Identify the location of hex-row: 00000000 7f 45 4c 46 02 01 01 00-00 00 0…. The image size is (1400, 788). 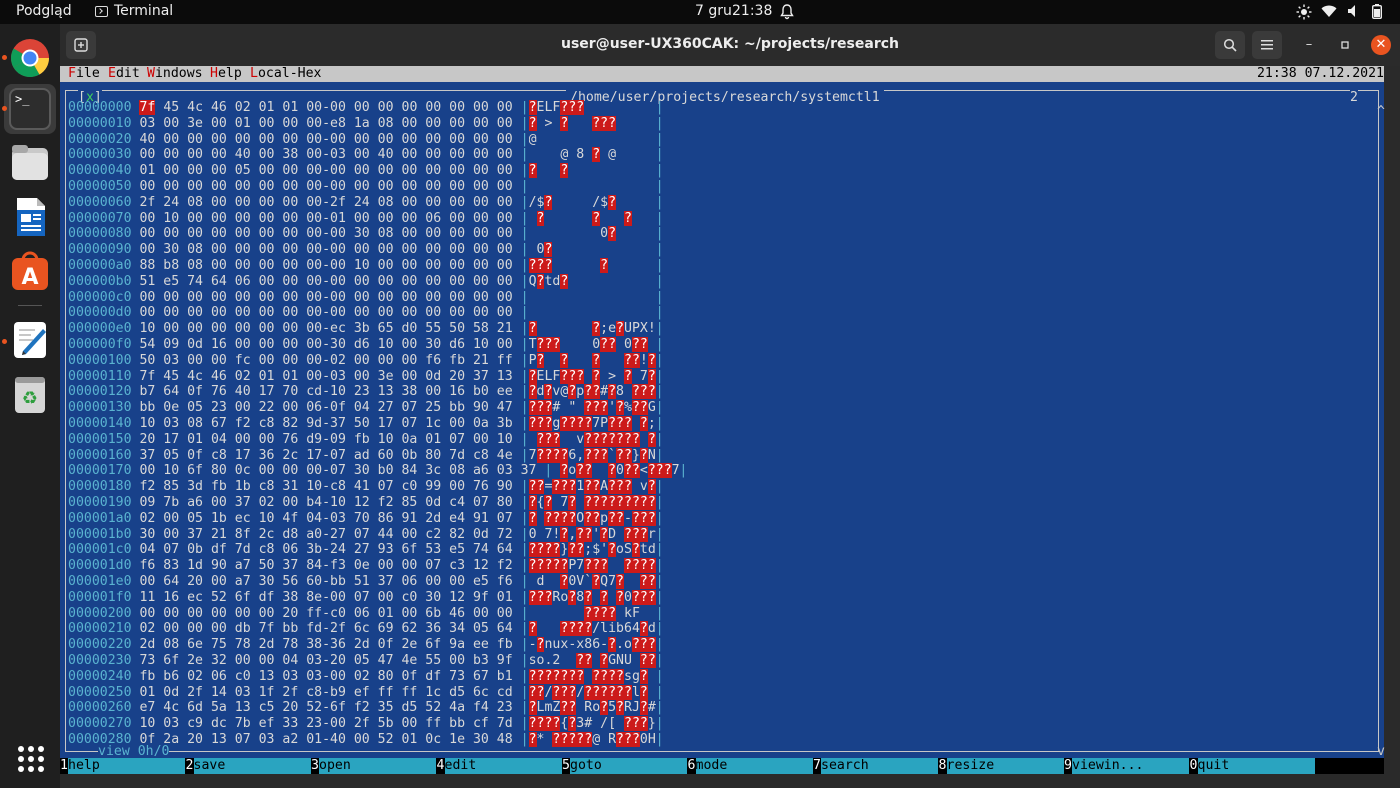
(366, 108).